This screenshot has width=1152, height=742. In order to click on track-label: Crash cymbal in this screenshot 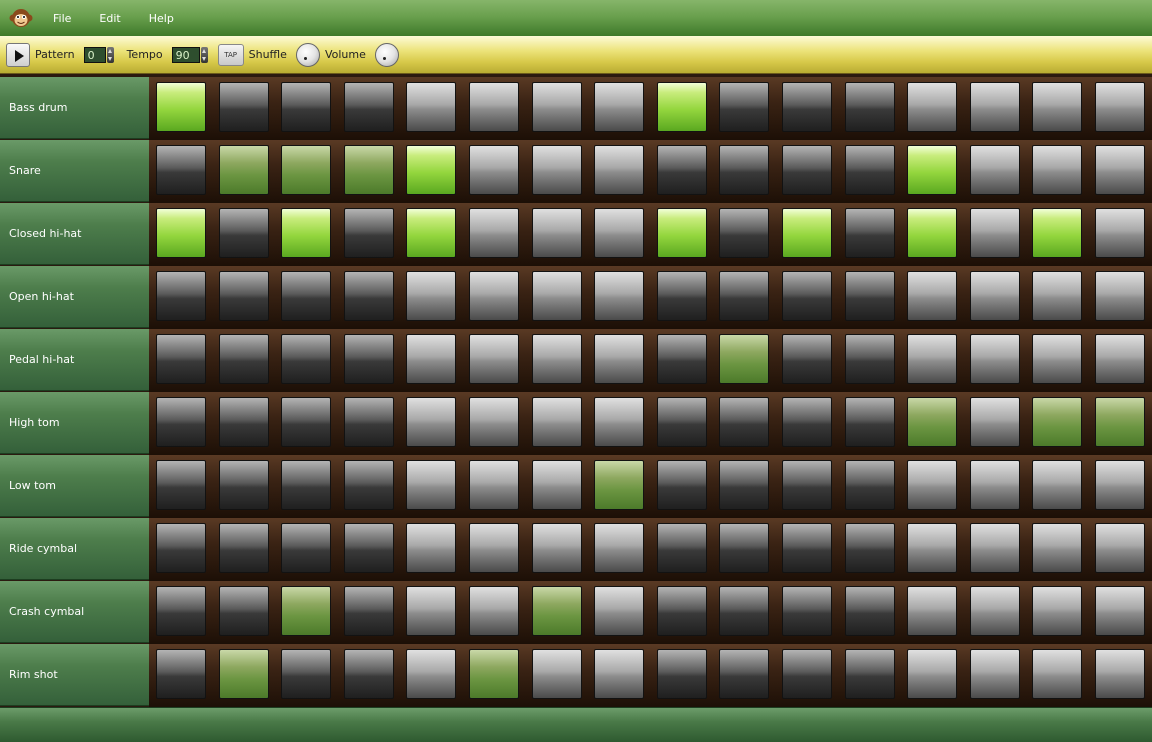, I will do `click(74, 612)`.